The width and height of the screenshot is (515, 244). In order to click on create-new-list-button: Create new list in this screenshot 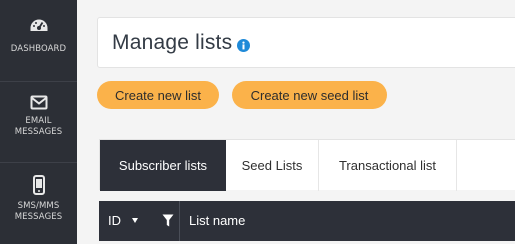, I will do `click(158, 95)`.